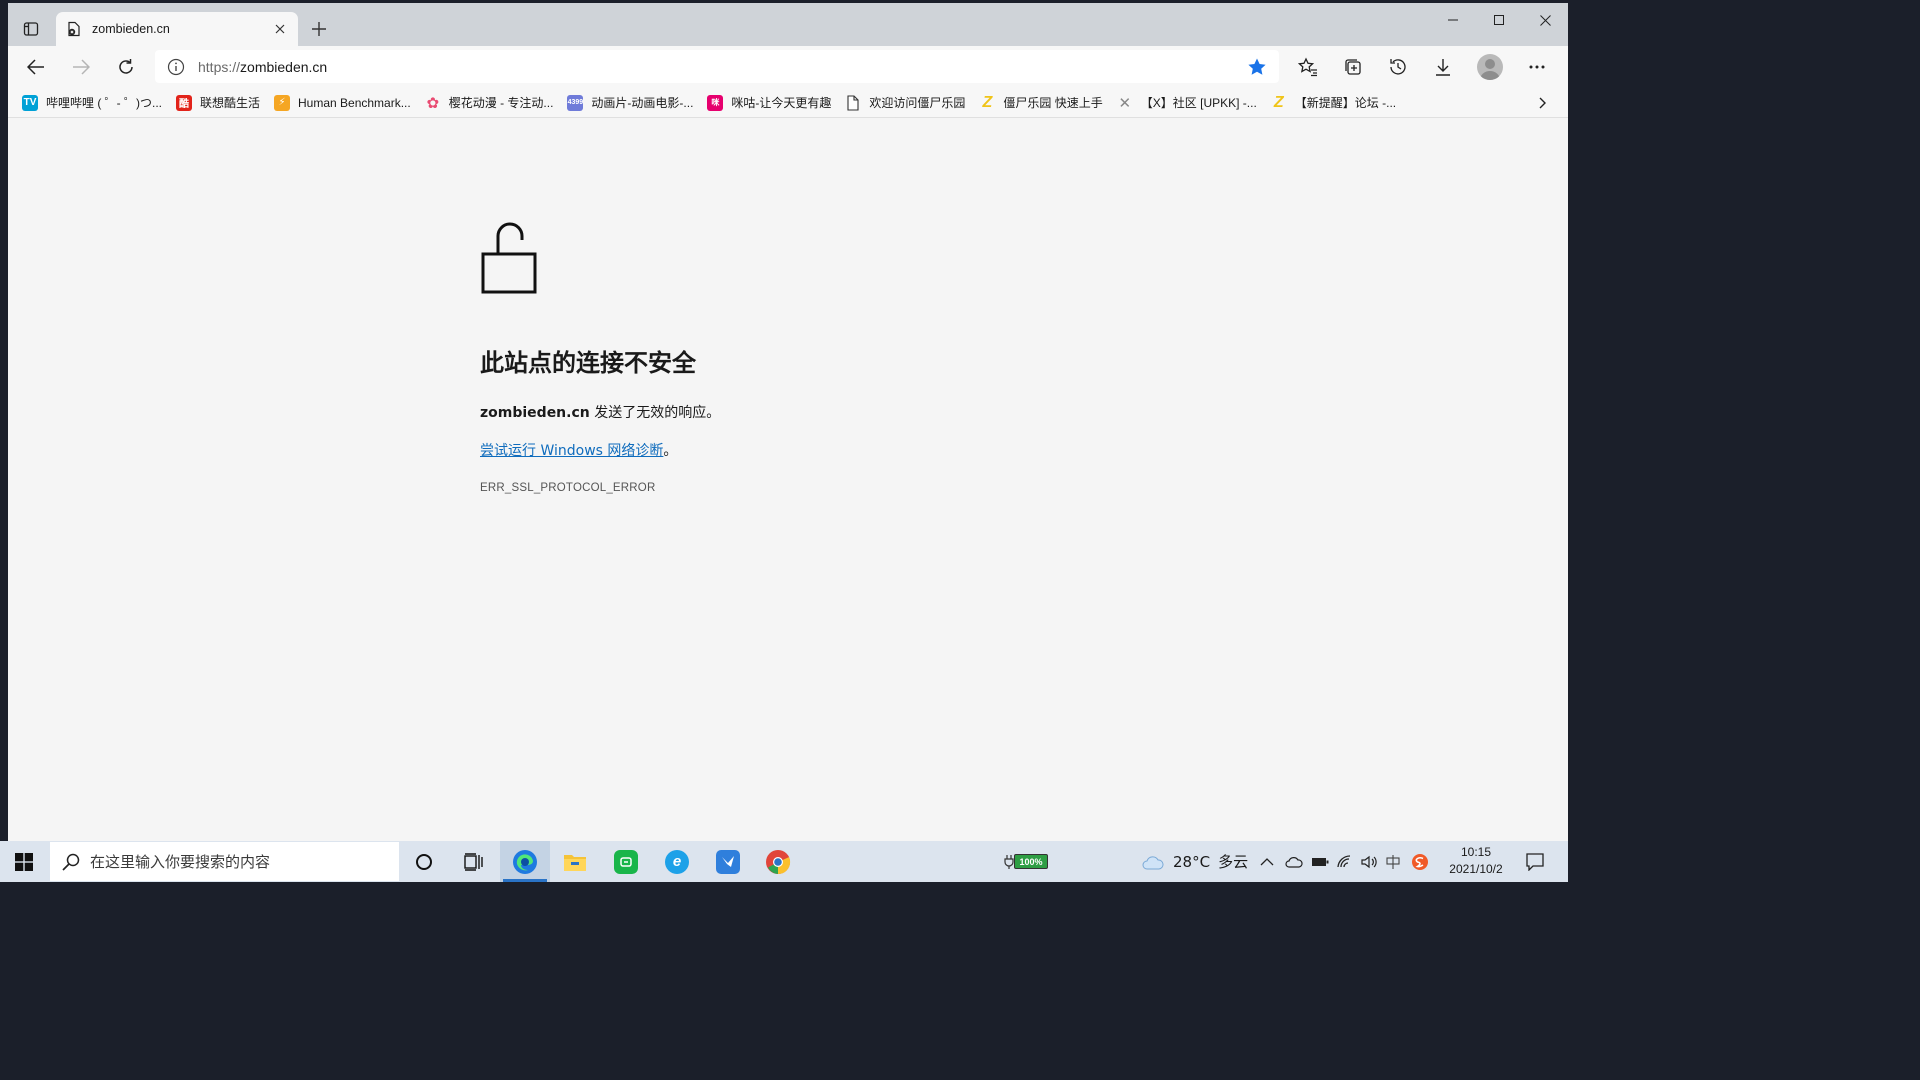 The width and height of the screenshot is (1920, 1080). Describe the element at coordinates (722, 67) in the screenshot. I see `url-text: https://zombieden.cn` at that location.